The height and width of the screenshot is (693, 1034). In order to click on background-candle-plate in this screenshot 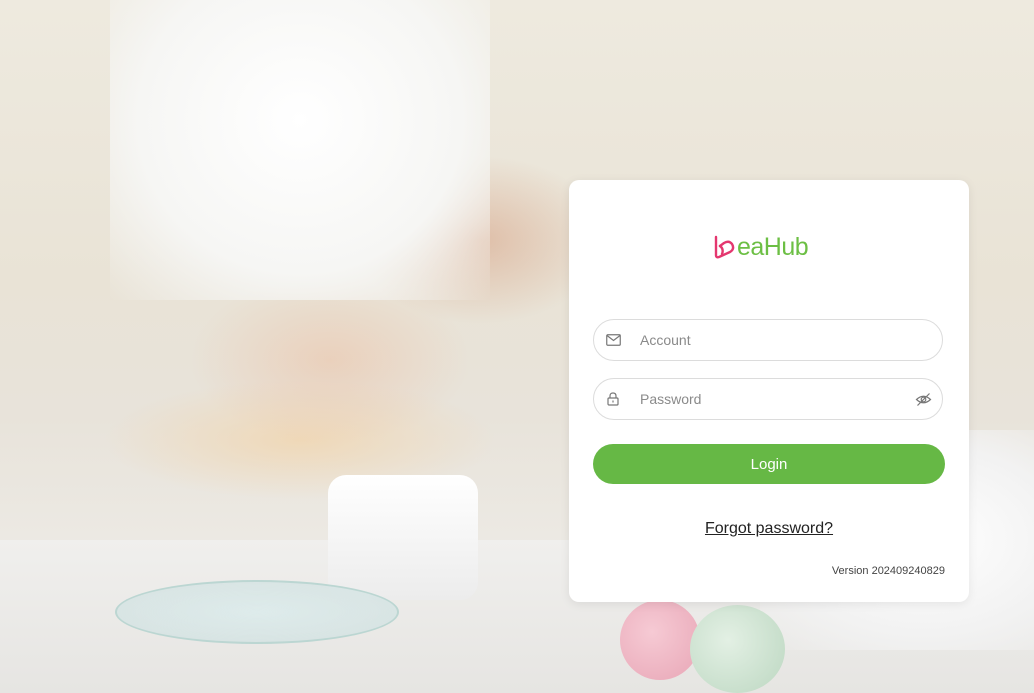, I will do `click(257, 612)`.